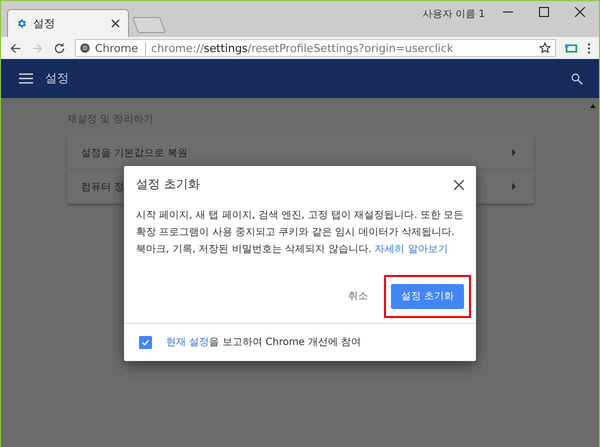  Describe the element at coordinates (302, 48) in the screenshot. I see `url-text: chrome://settings/resetProfileSettings?origin=userclick` at that location.